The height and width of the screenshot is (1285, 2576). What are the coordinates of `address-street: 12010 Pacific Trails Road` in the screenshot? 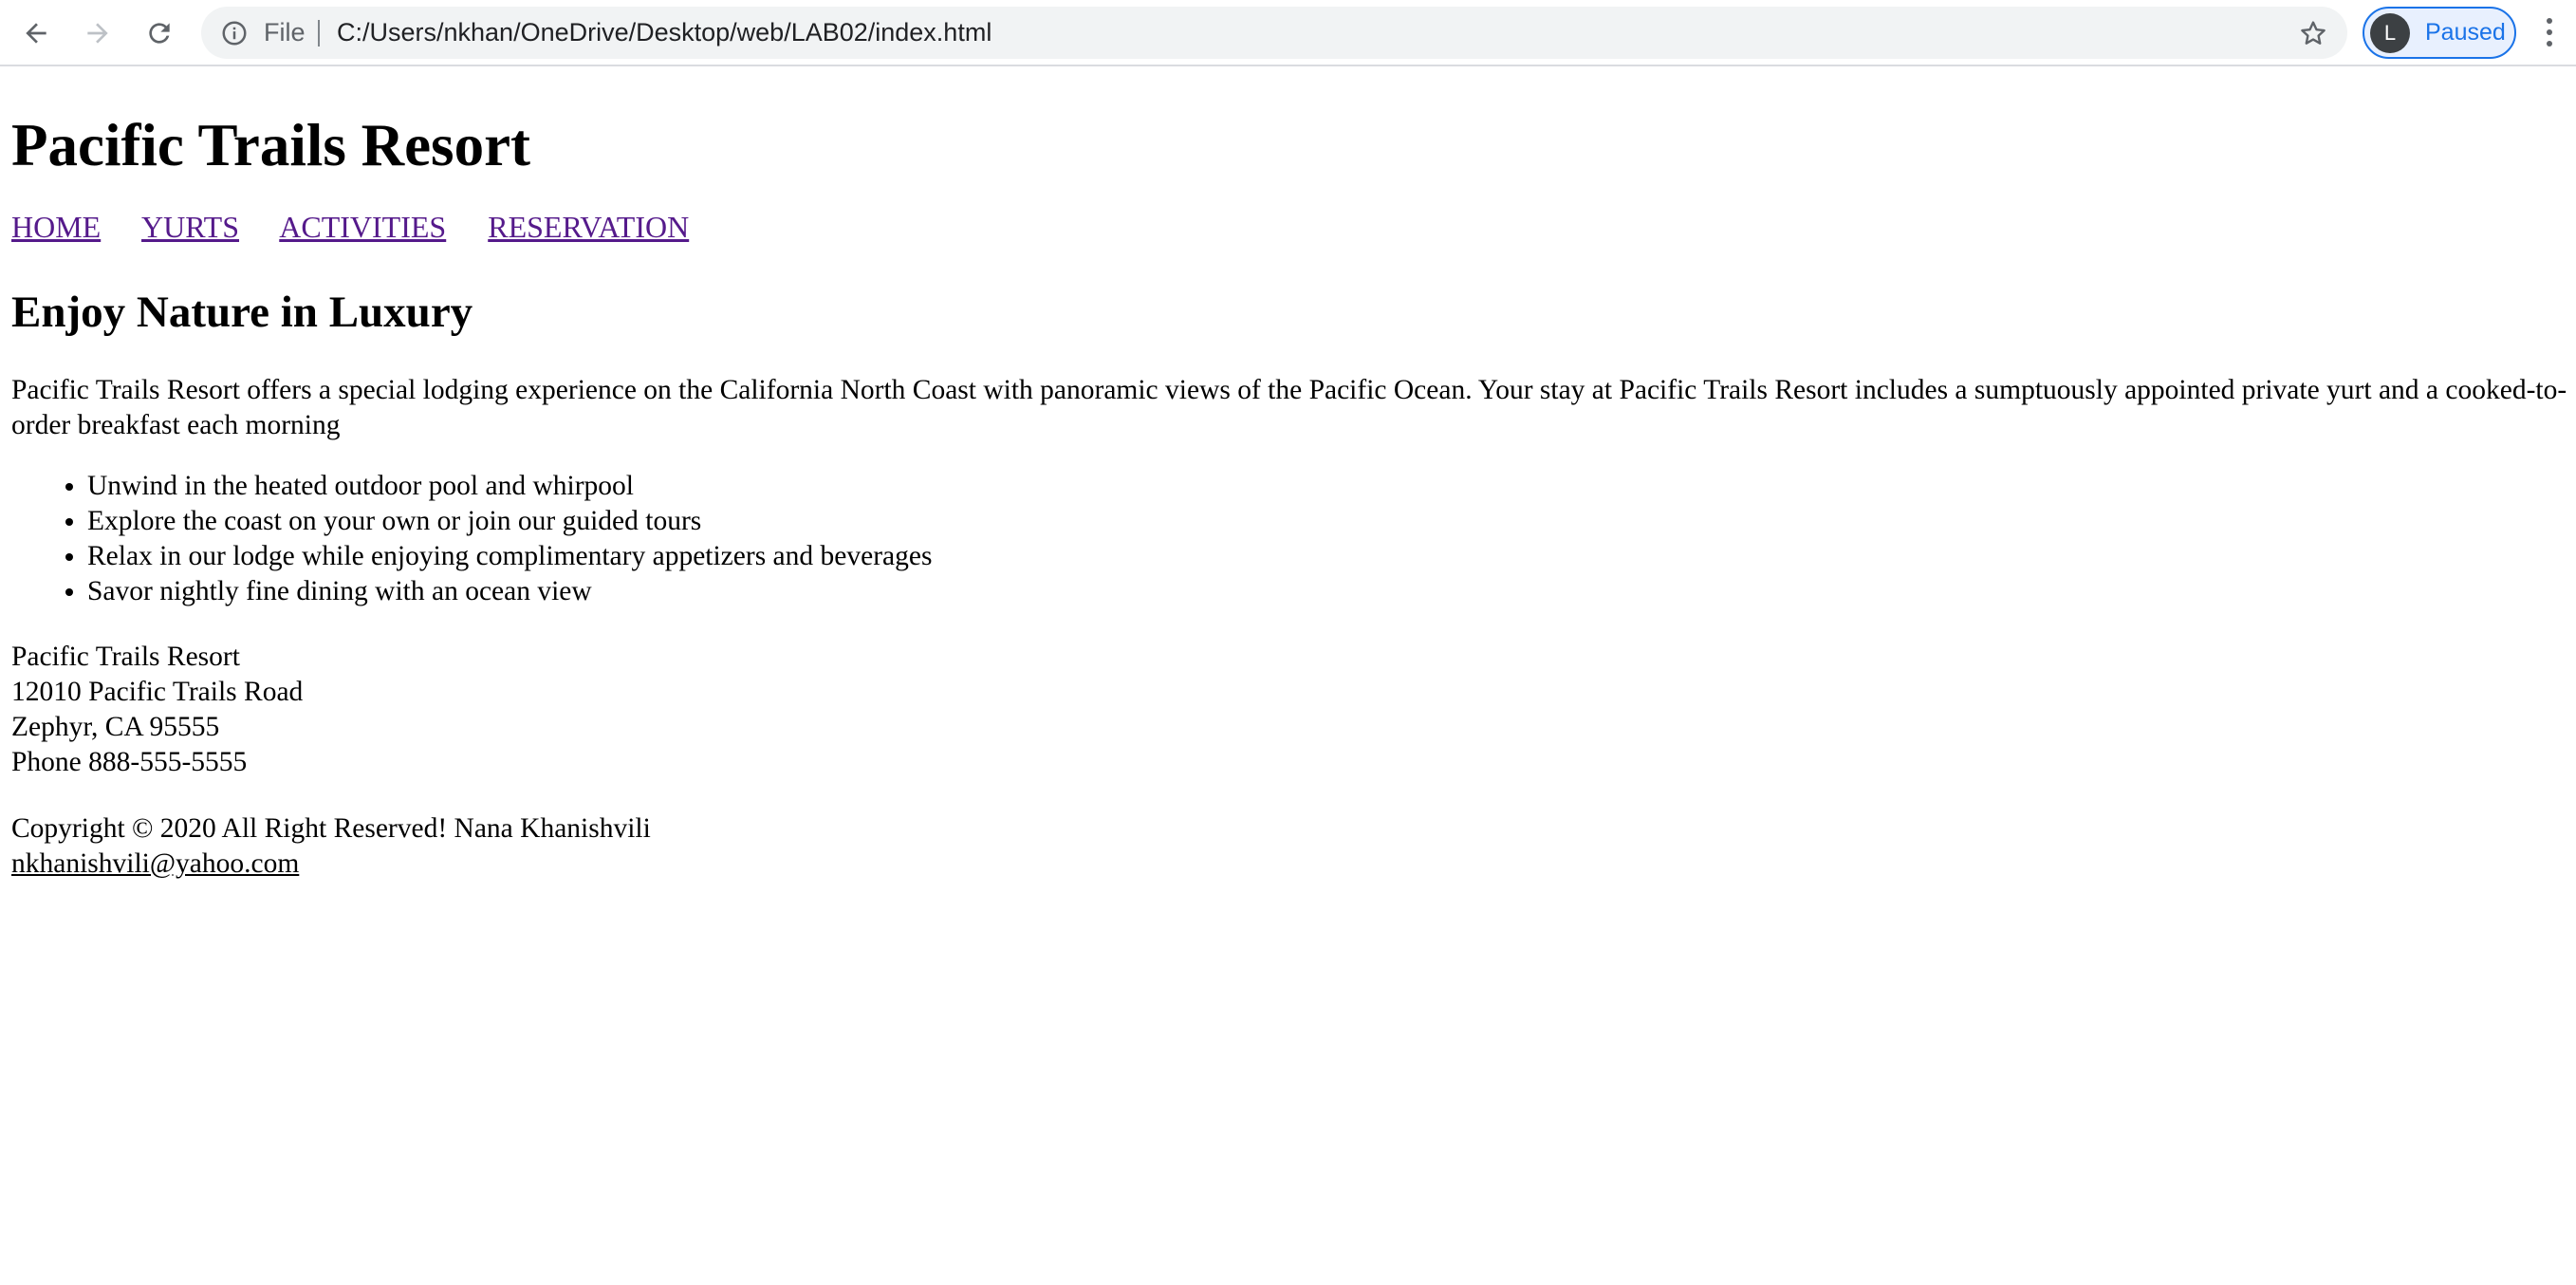 It's located at (157, 692).